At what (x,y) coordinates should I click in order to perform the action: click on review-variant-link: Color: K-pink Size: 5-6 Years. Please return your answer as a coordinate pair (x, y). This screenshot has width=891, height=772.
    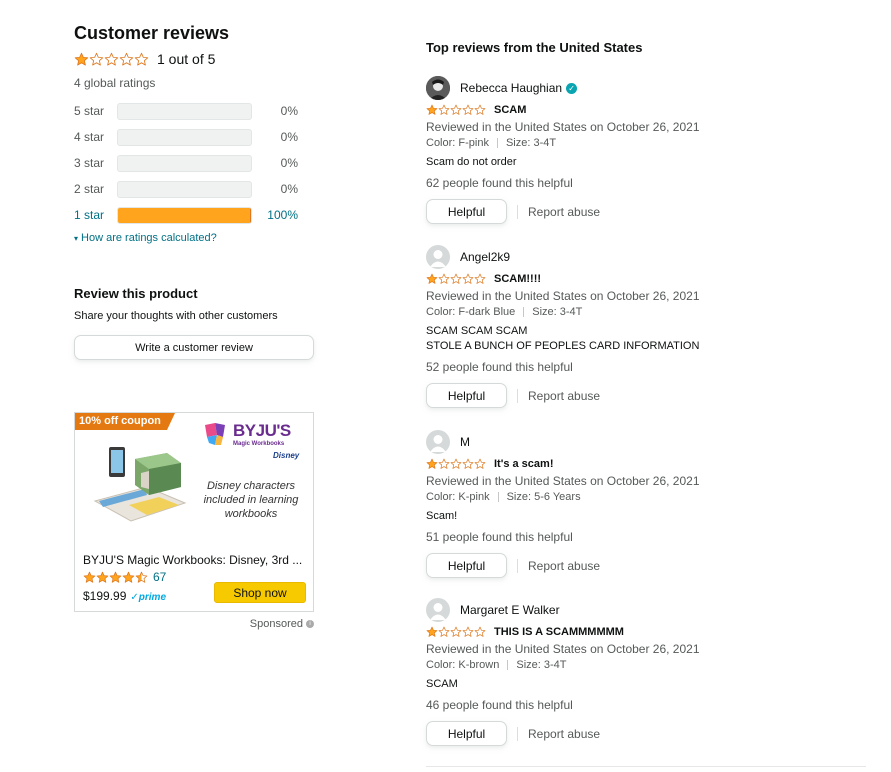
    Looking at the image, I should click on (646, 497).